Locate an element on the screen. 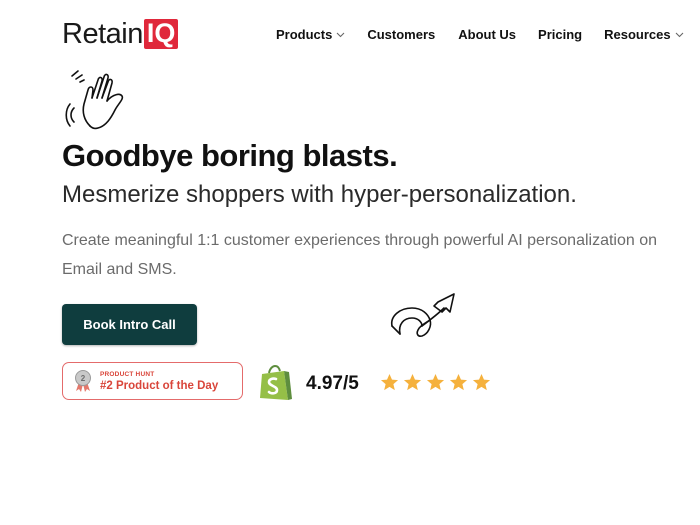  nav-item-label: About Us is located at coordinates (487, 34).